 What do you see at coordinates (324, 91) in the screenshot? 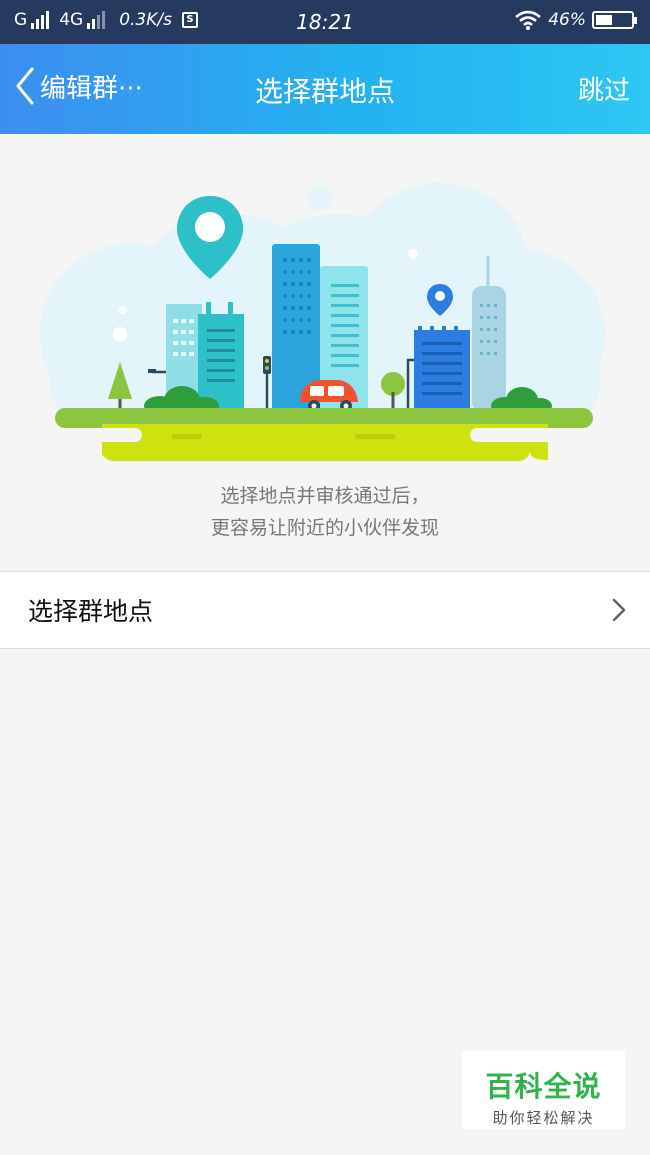
I see `page-title: 选择群地点` at bounding box center [324, 91].